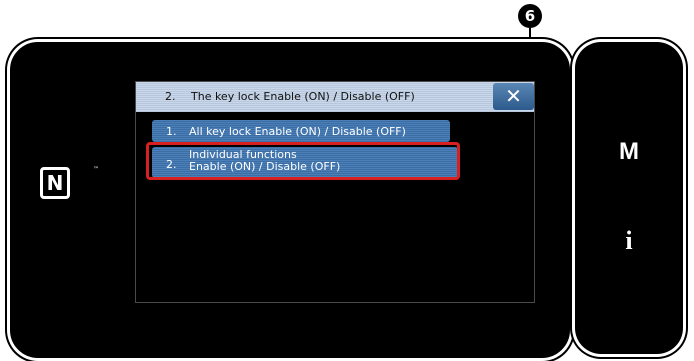  What do you see at coordinates (55, 183) in the screenshot?
I see `nfc-icon: N` at bounding box center [55, 183].